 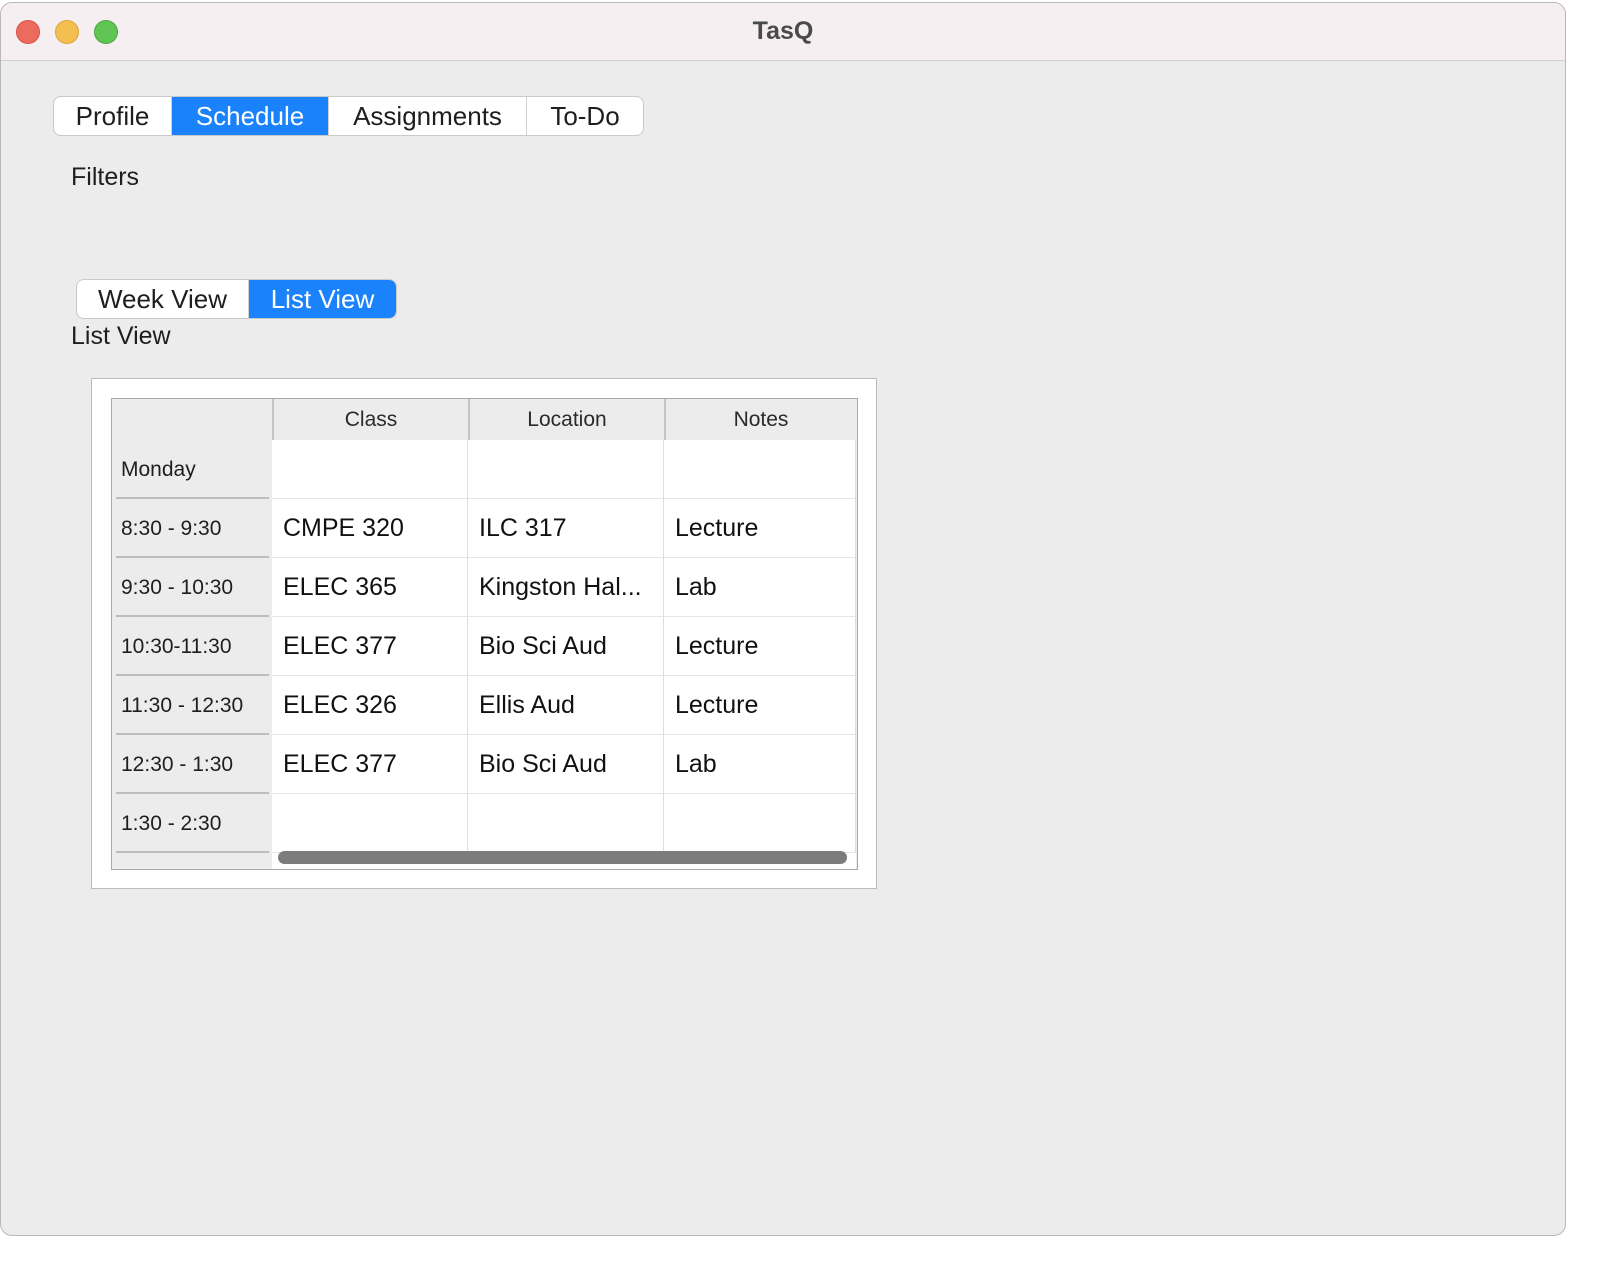 I want to click on week-view-button: Week View, so click(x=163, y=299).